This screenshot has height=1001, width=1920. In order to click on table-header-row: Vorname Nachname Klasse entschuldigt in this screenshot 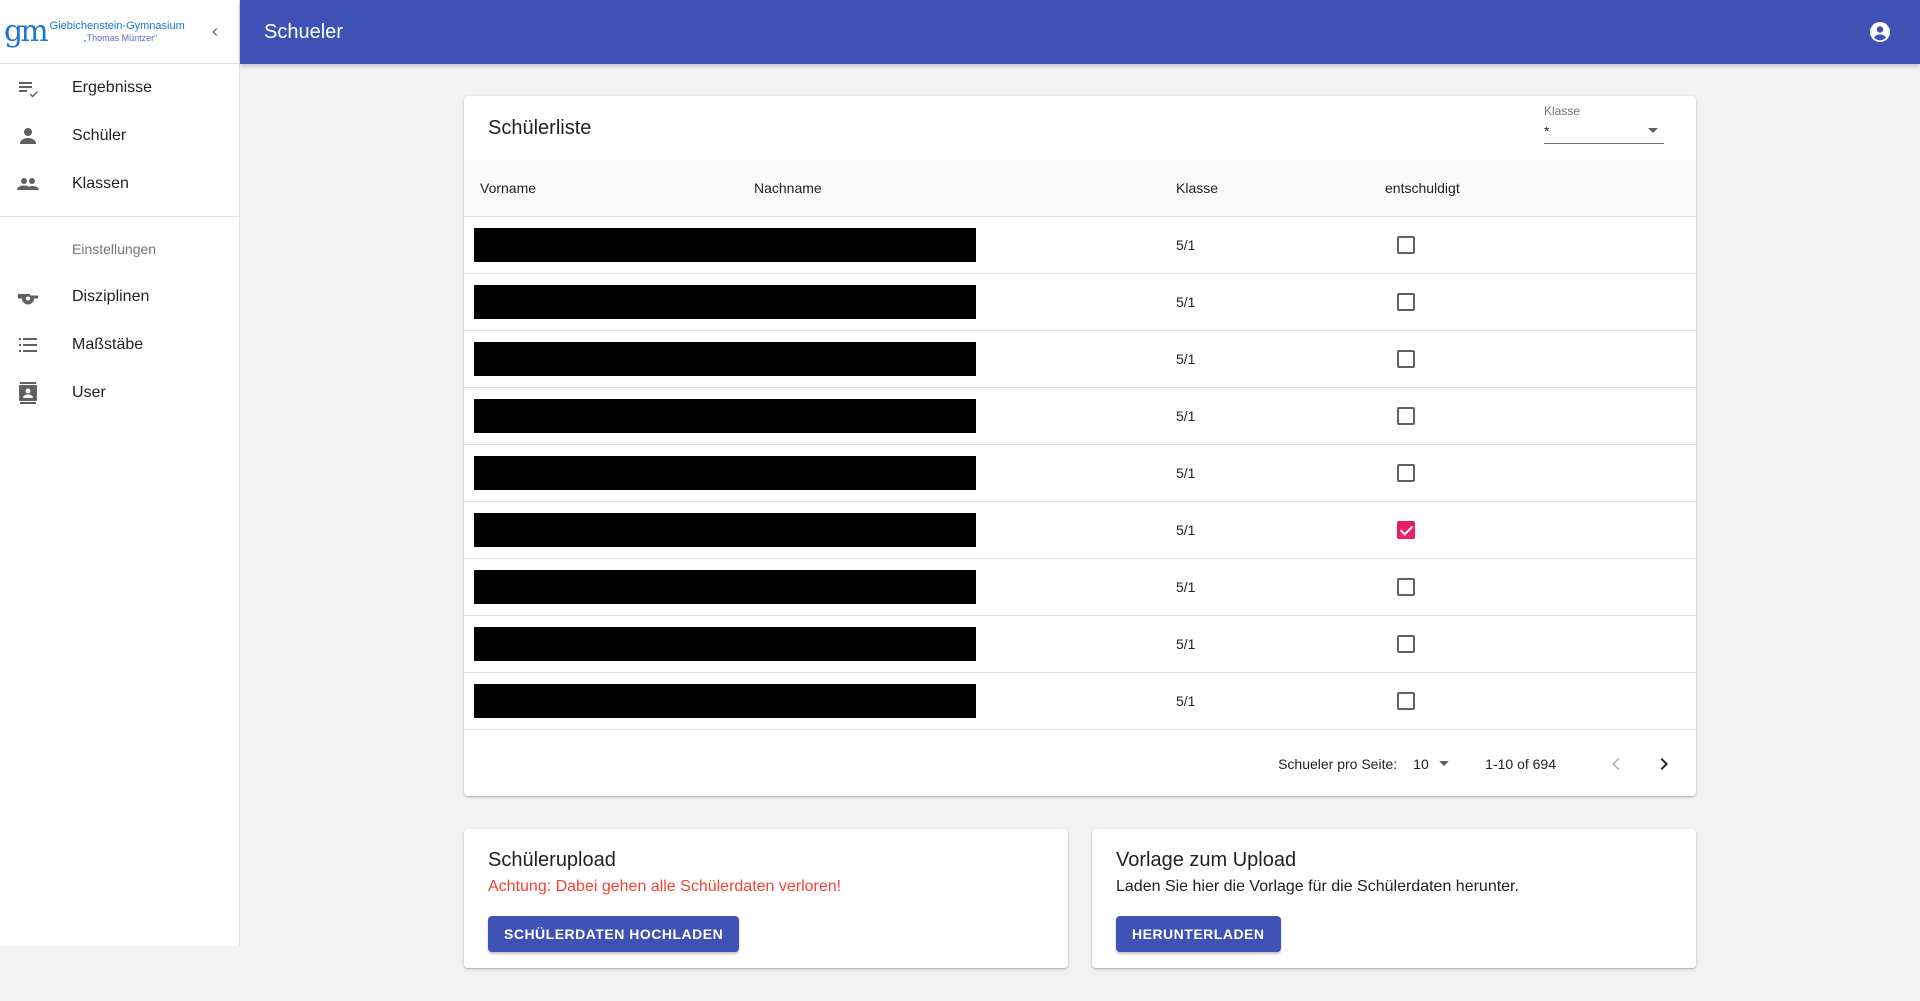, I will do `click(1080, 188)`.